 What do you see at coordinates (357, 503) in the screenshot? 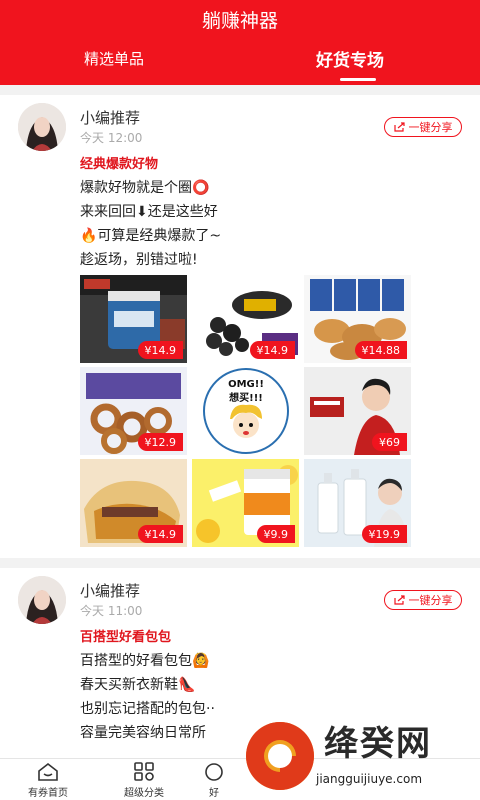
I see `product-card: ¥19.9` at bounding box center [357, 503].